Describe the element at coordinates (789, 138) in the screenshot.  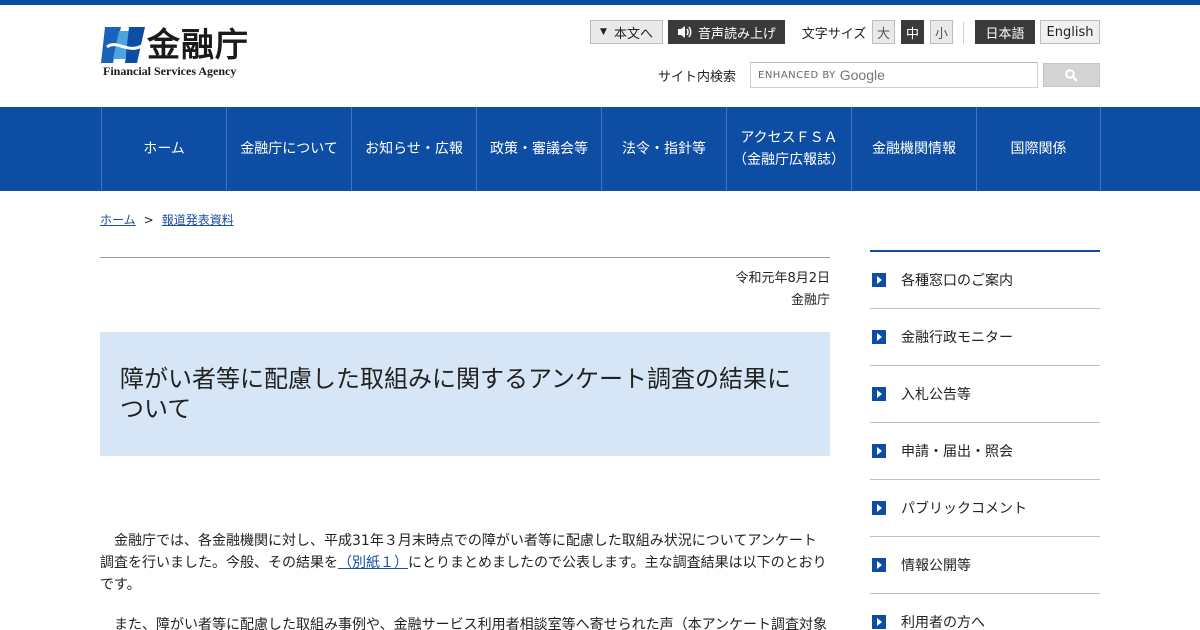
I see `nav-label: アクセスＦＳＡ` at that location.